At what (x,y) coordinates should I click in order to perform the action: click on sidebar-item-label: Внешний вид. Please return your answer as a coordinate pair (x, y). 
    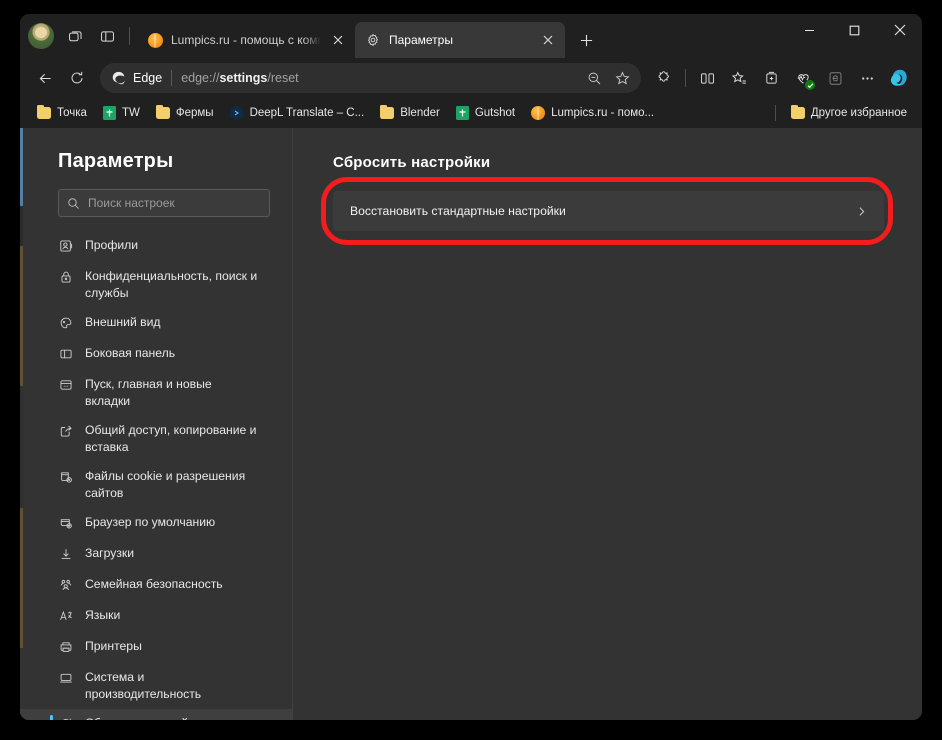
    Looking at the image, I should click on (123, 322).